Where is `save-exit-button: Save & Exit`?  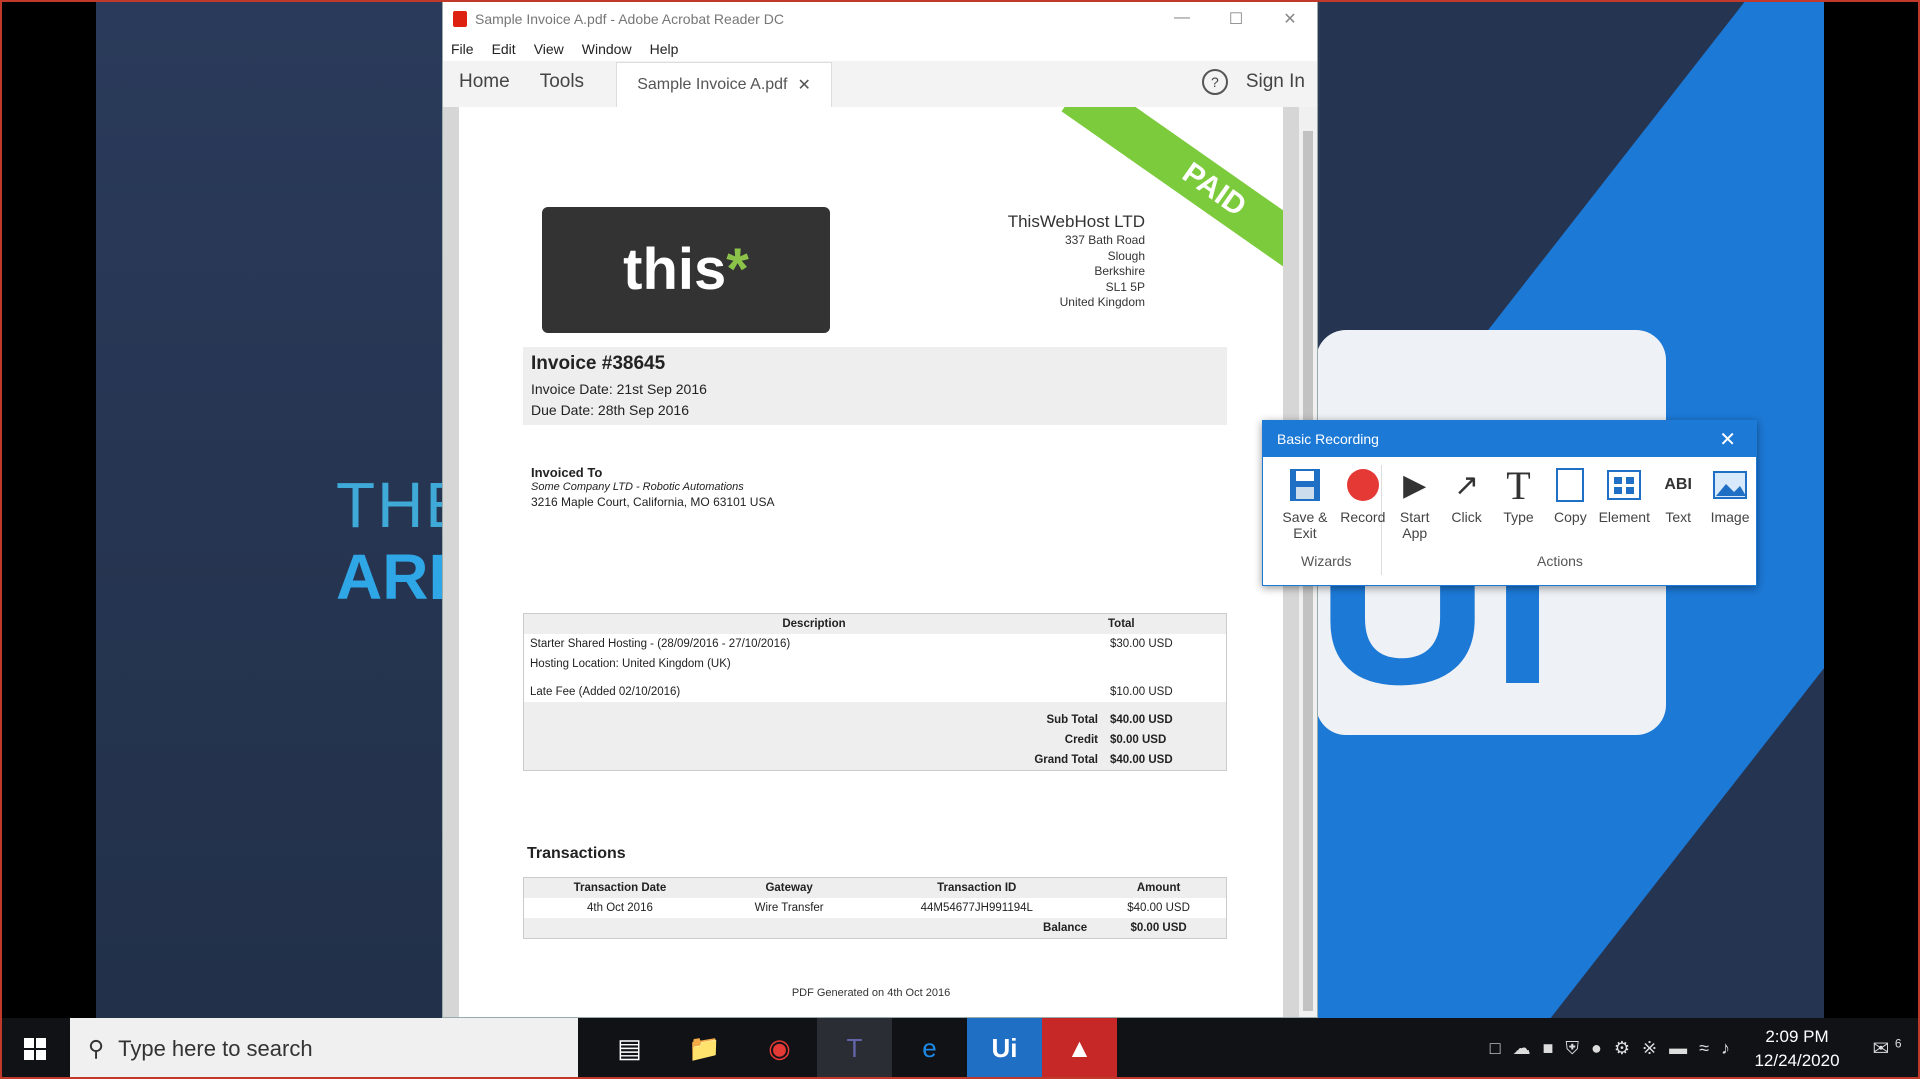 save-exit-button: Save & Exit is located at coordinates (1305, 503).